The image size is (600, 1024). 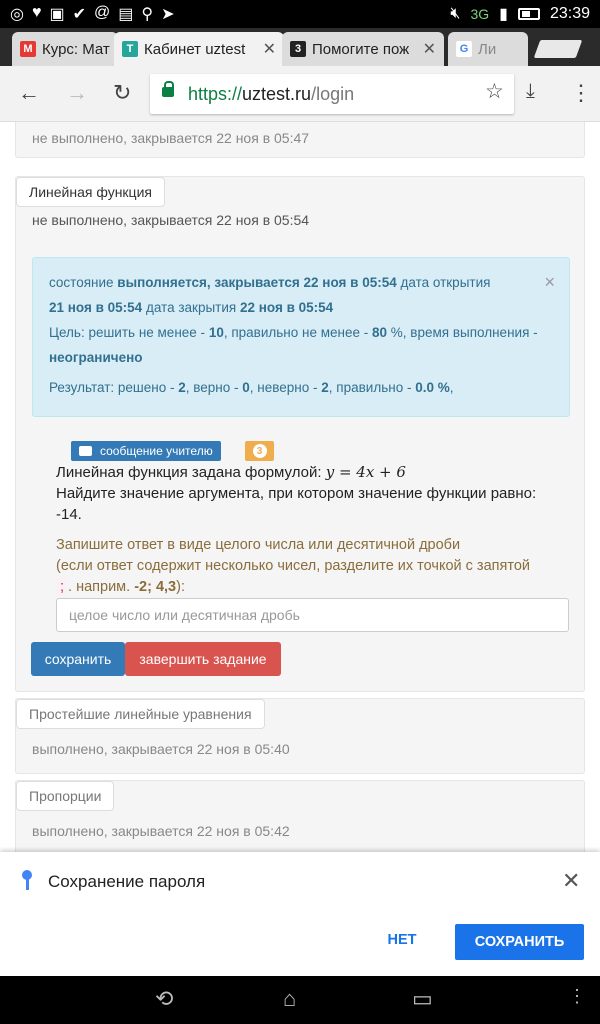 I want to click on bookmark-star-icon: ☆, so click(x=494, y=91).